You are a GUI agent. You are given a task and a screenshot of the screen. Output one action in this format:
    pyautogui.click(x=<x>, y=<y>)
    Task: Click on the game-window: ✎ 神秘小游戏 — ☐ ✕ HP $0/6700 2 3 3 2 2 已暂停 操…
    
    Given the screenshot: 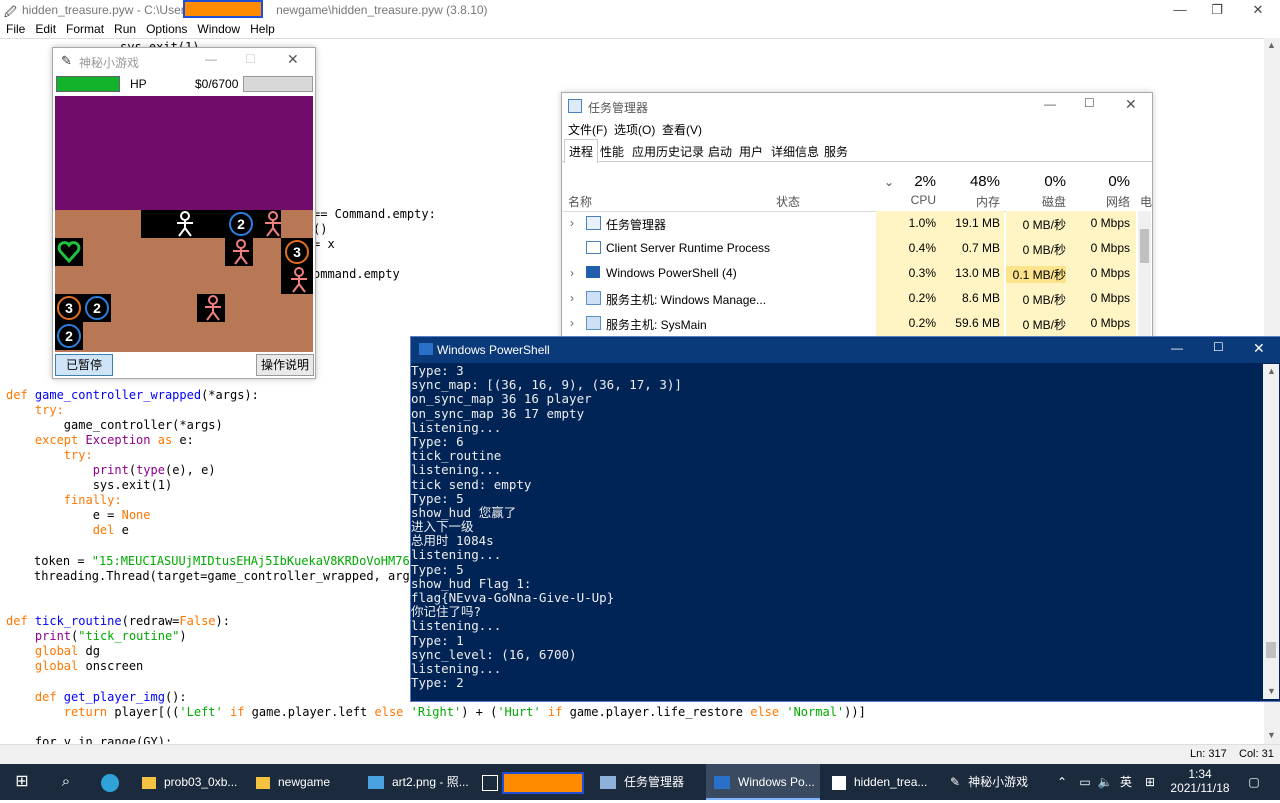 What is the action you would take?
    pyautogui.click(x=184, y=213)
    